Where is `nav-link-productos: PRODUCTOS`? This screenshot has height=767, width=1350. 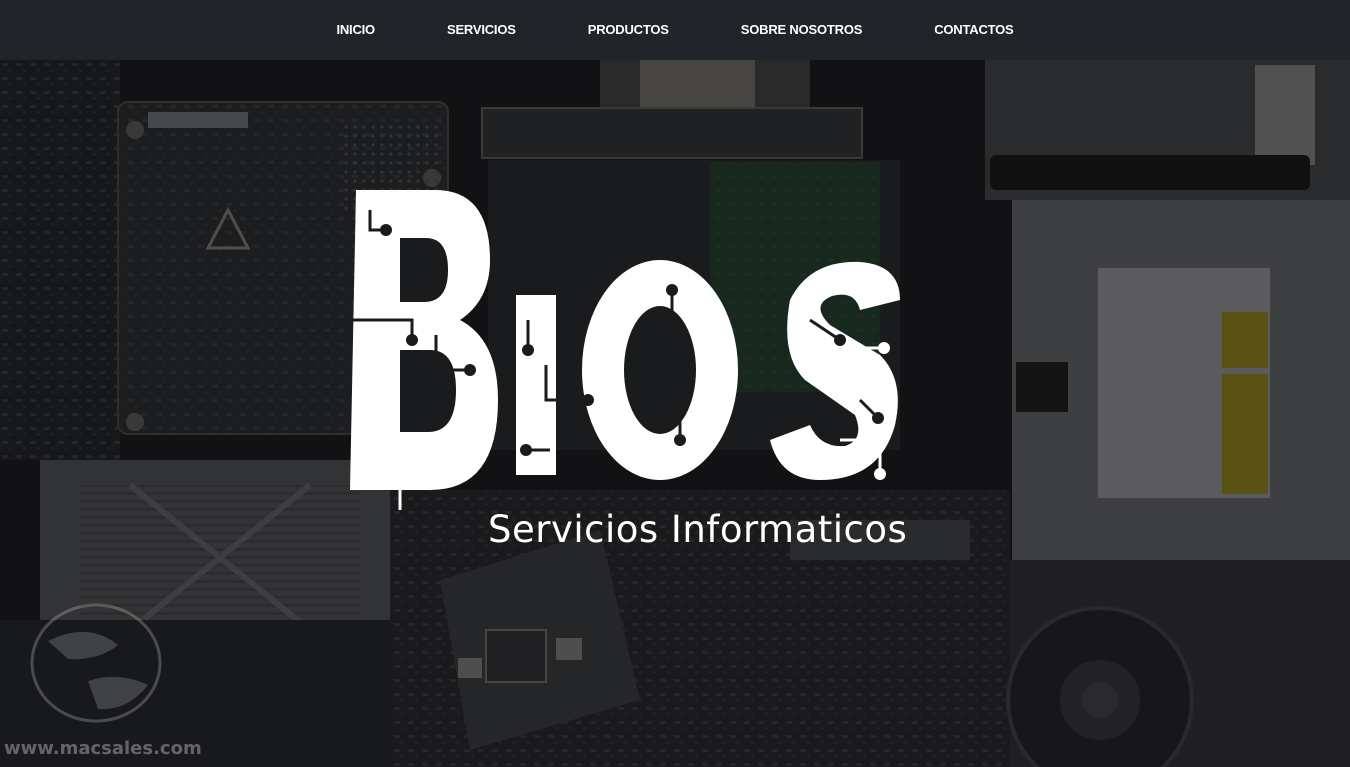 nav-link-productos: PRODUCTOS is located at coordinates (628, 30).